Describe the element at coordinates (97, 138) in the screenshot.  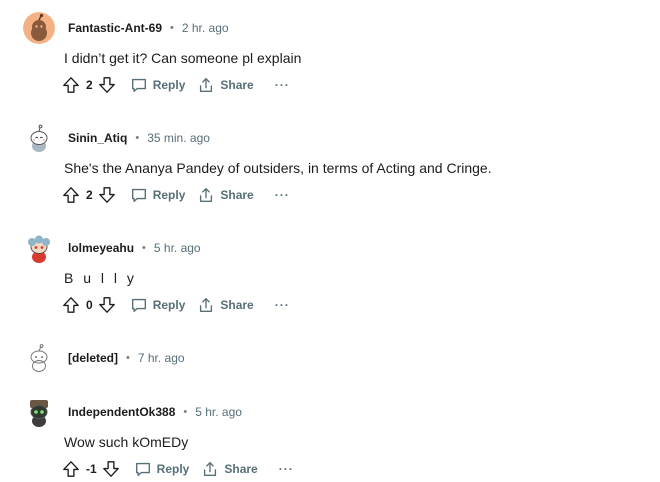
I see `username: Sinin_Atiq` at that location.